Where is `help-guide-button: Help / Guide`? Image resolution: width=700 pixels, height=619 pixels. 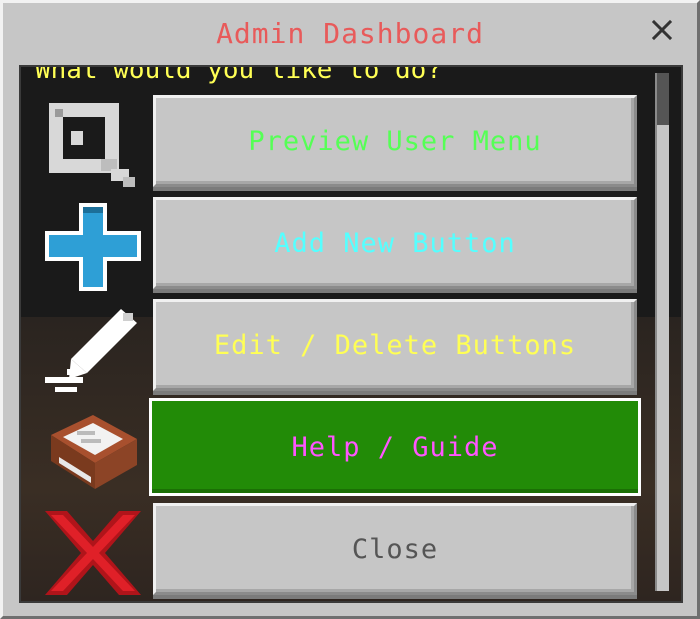
help-guide-button: Help / Guide is located at coordinates (395, 447).